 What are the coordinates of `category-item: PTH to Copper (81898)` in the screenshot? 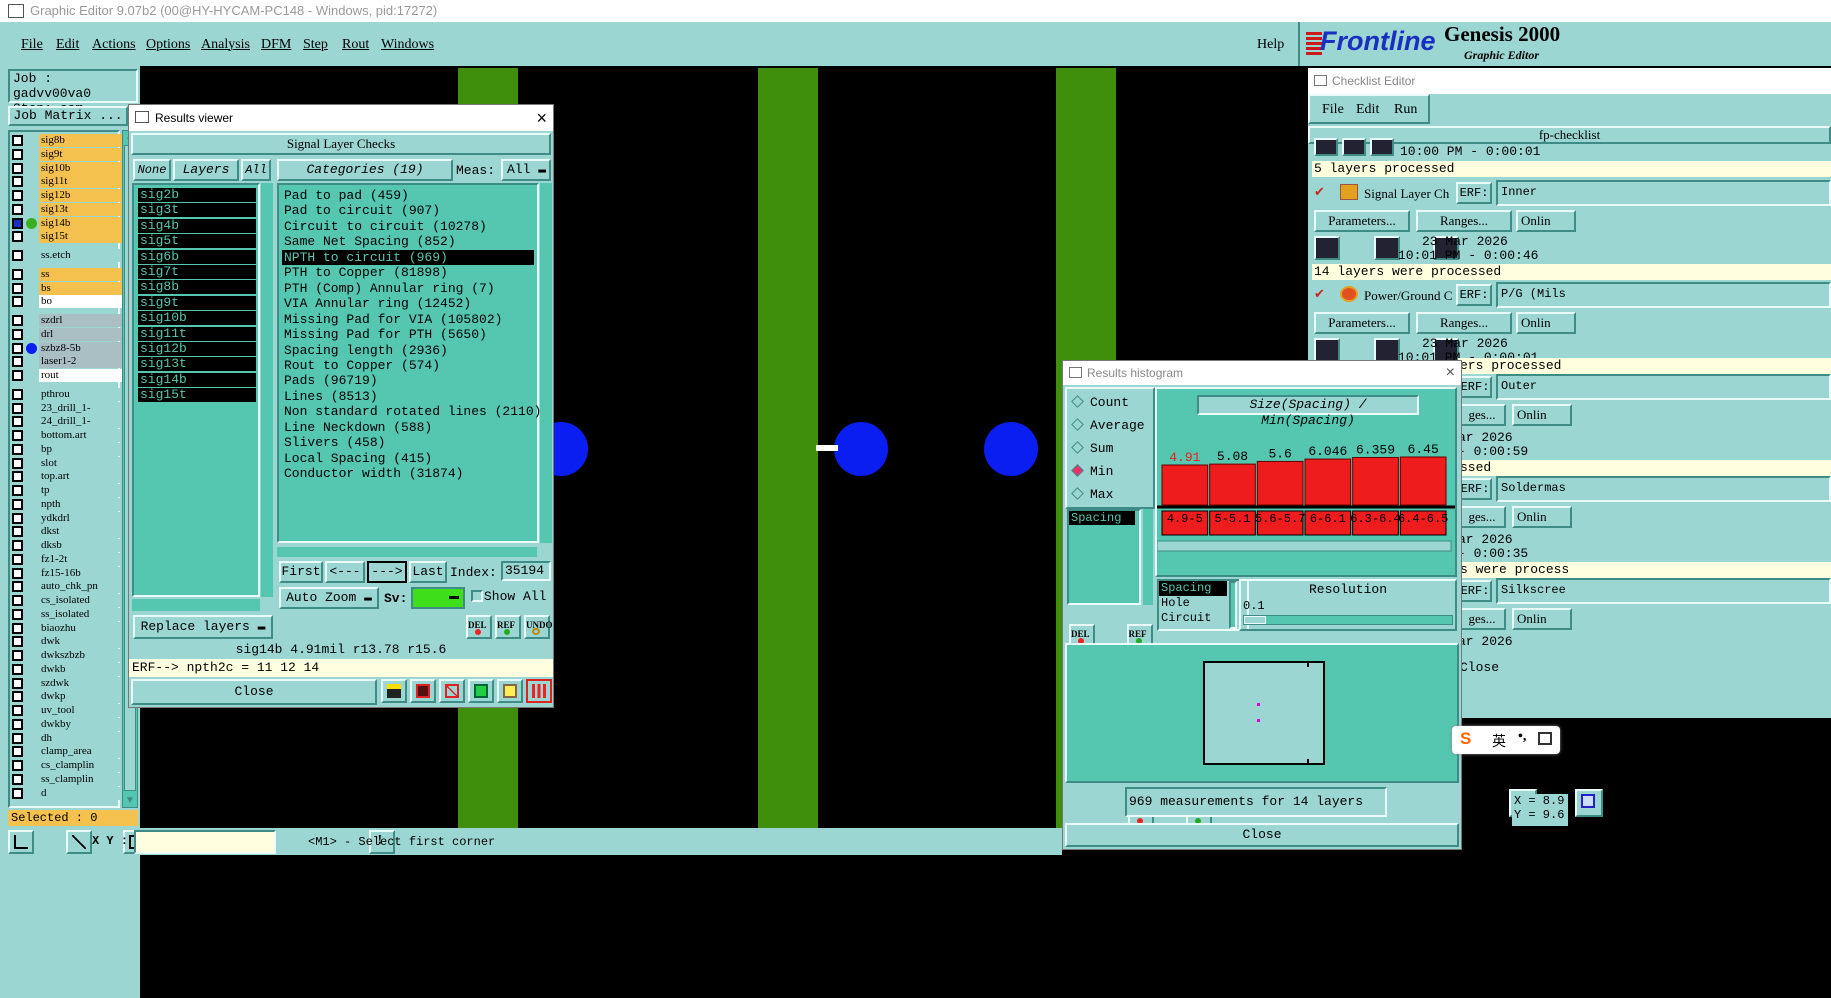 It's located at (365, 272).